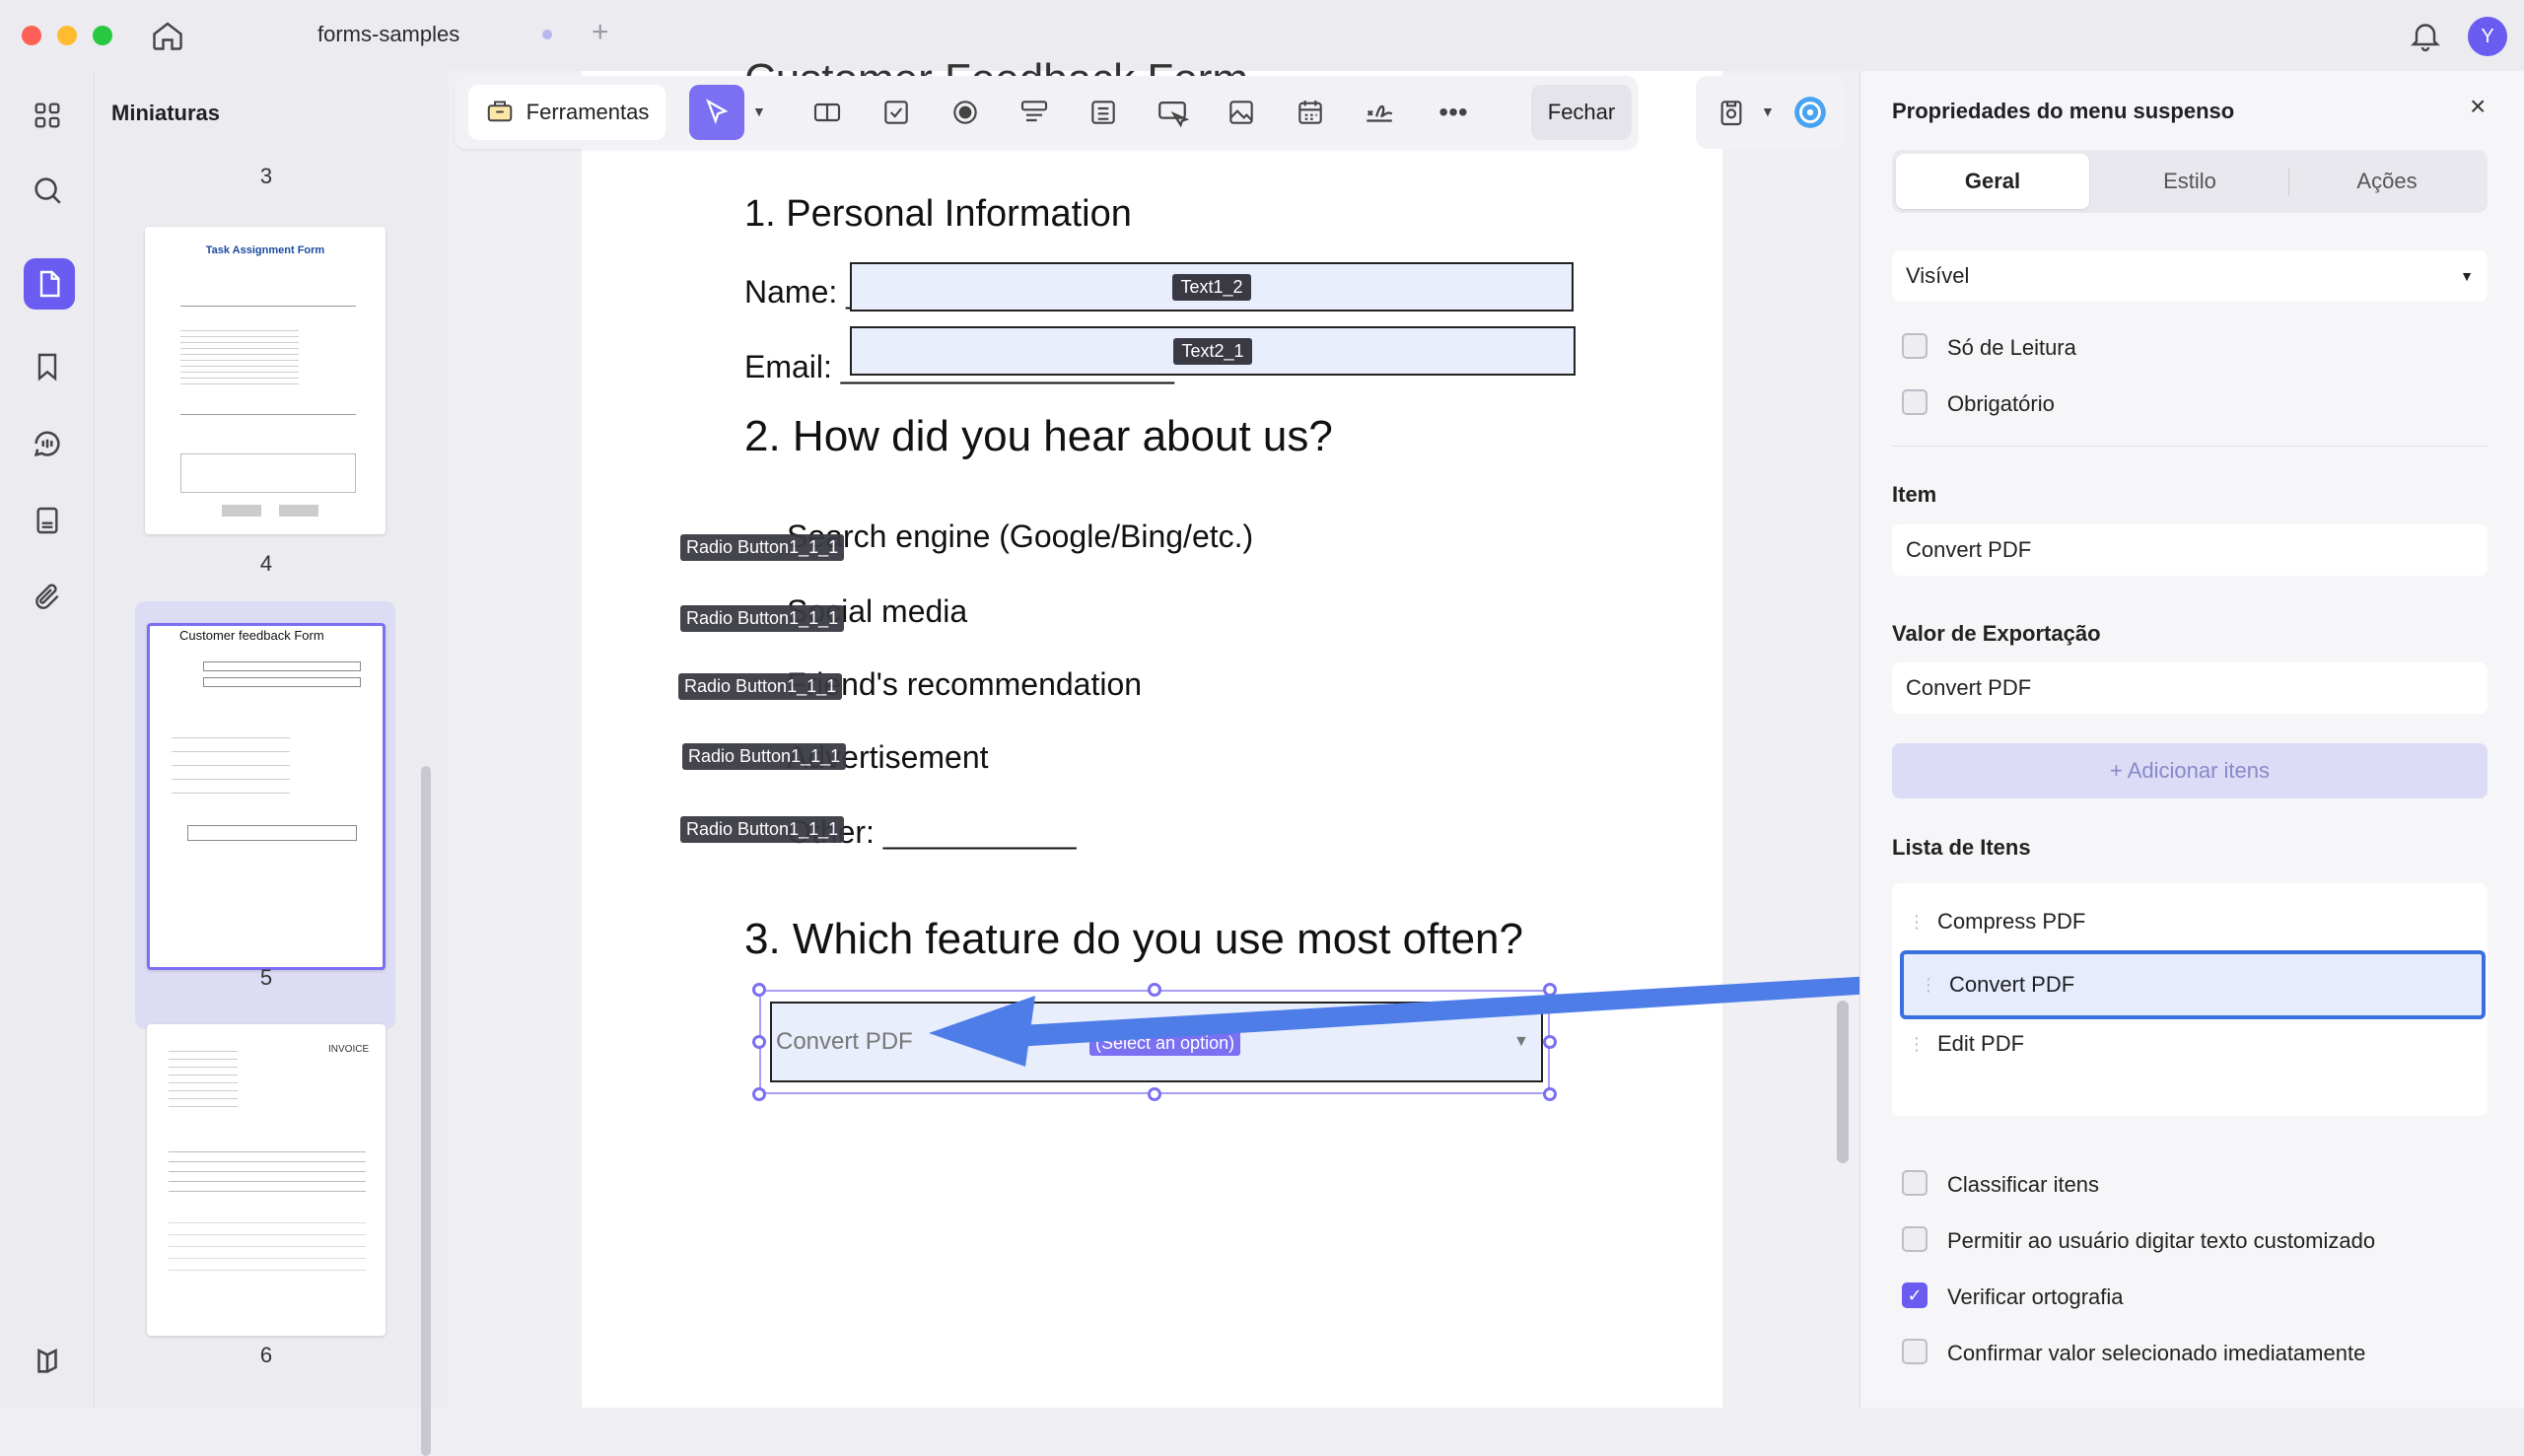  I want to click on radio-tool-icon, so click(965, 112).